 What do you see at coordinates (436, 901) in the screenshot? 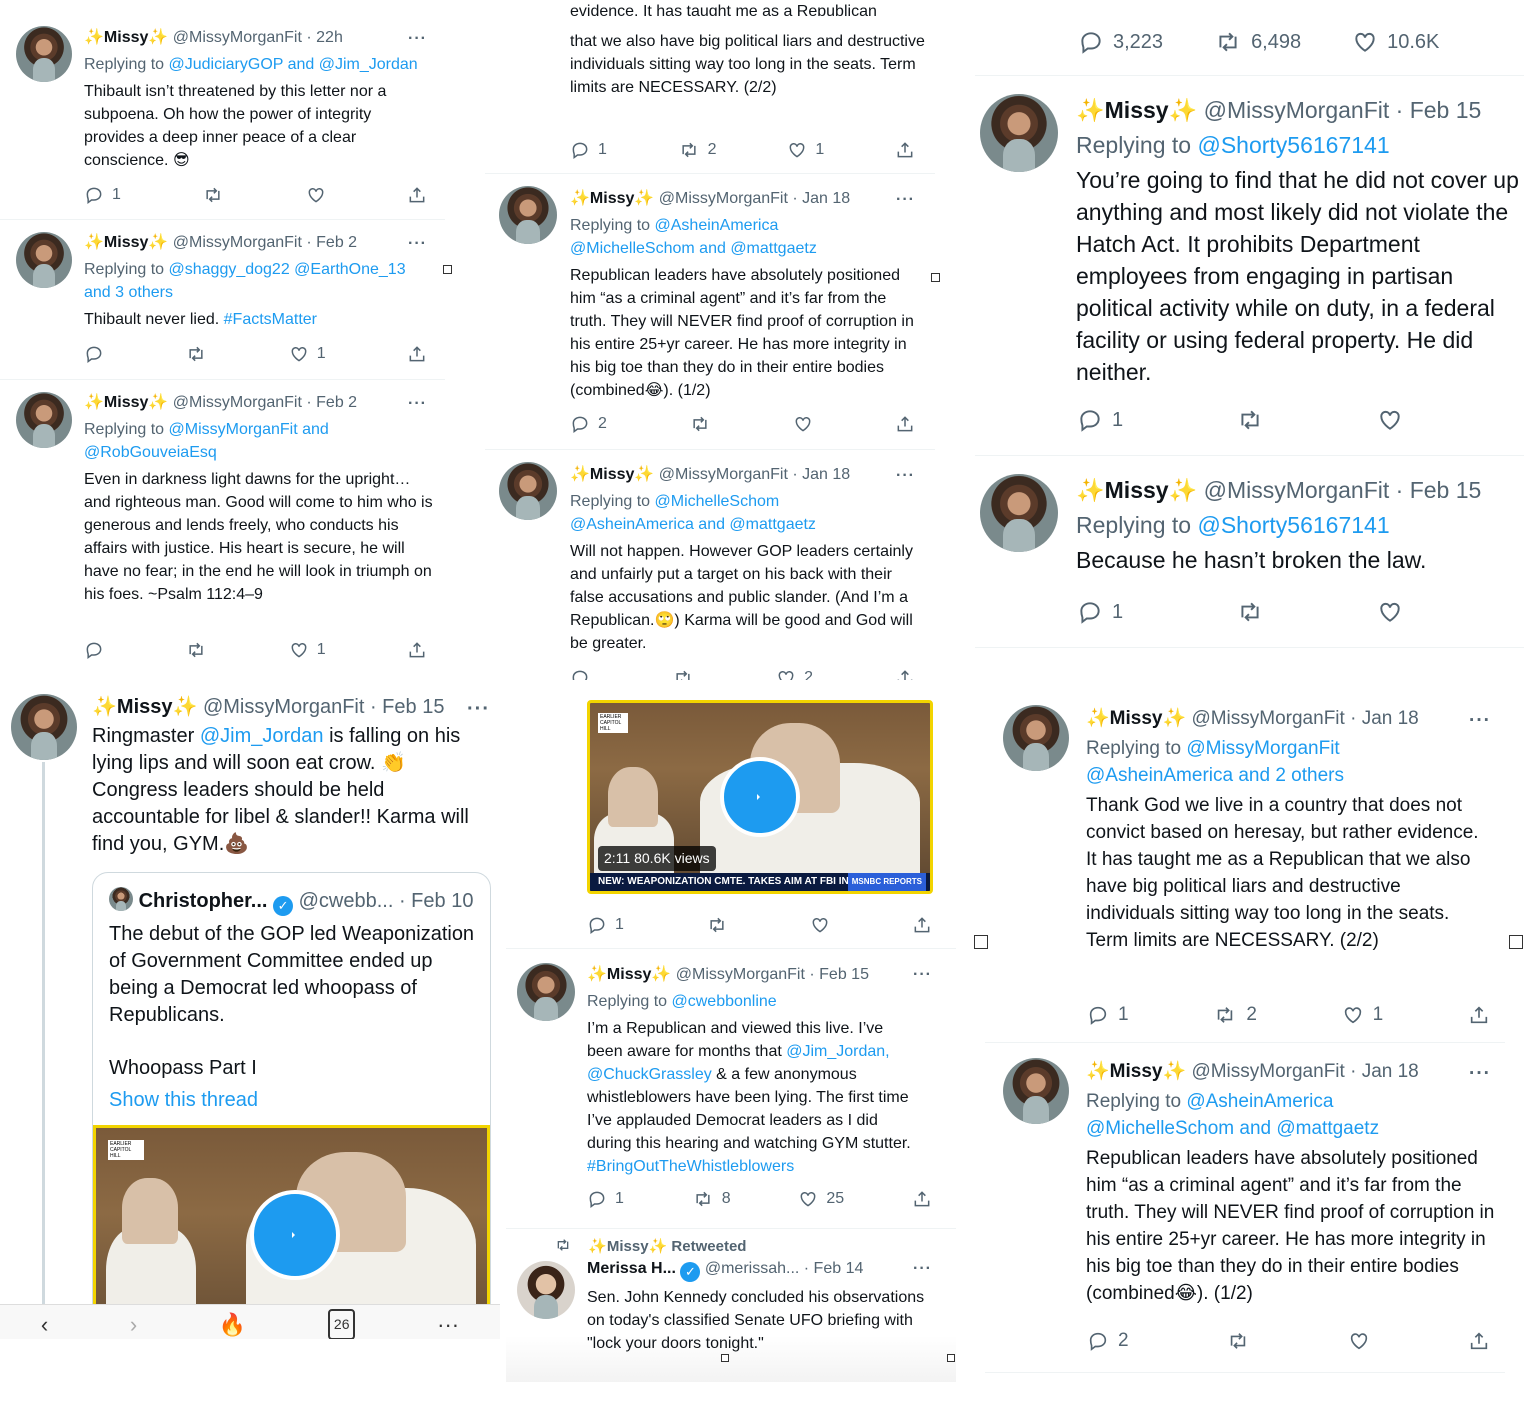
I see `quote-timestamp: · Feb 10` at bounding box center [436, 901].